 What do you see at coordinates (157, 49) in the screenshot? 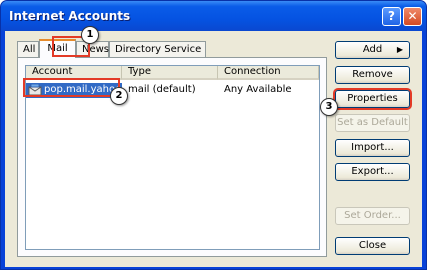
I see `tab-directory-service: Directory Service` at bounding box center [157, 49].